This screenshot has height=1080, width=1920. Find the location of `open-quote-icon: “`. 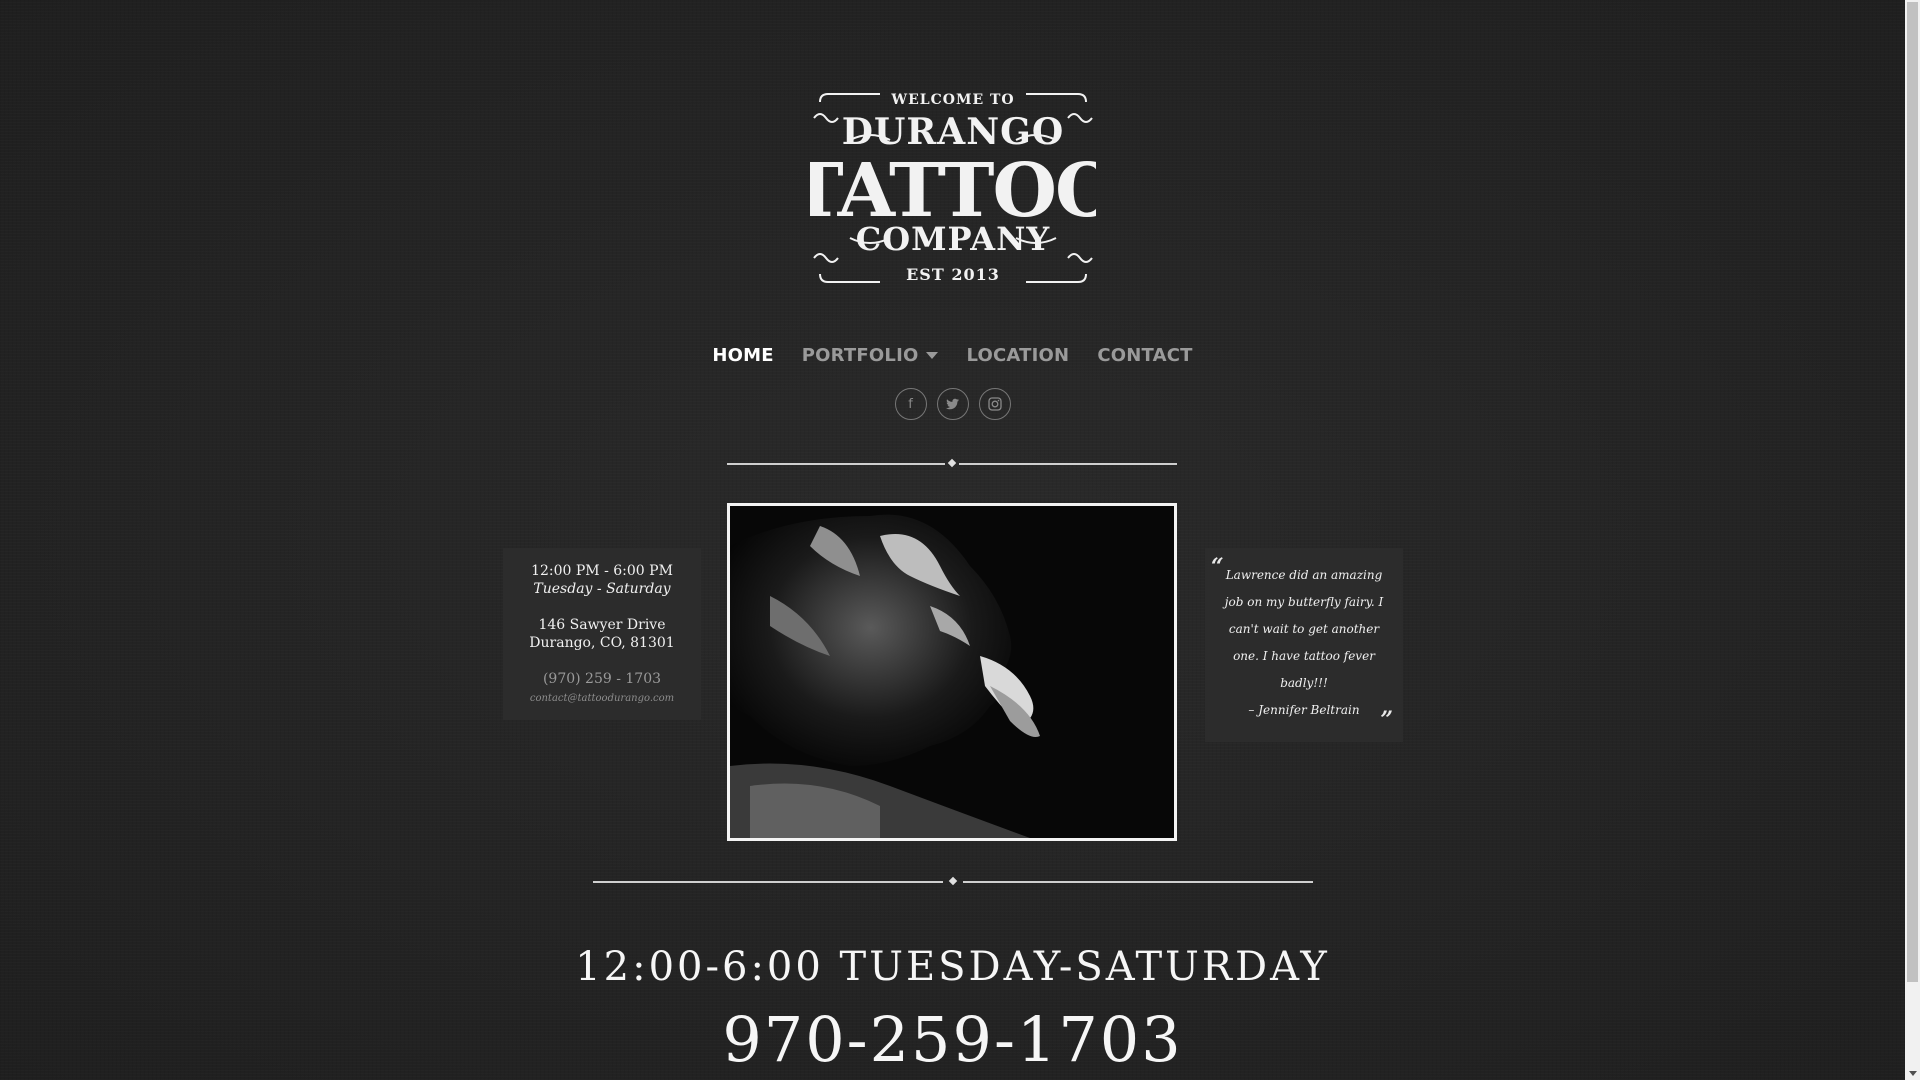

open-quote-icon: “ is located at coordinates (1217, 567).